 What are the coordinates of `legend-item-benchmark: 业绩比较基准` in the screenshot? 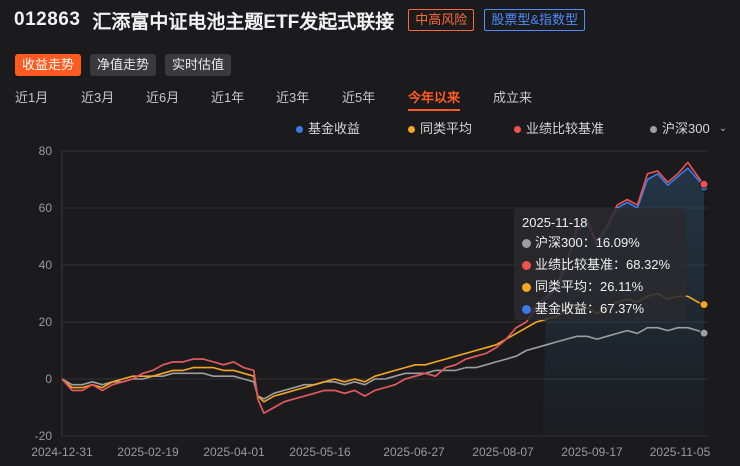 It's located at (559, 129).